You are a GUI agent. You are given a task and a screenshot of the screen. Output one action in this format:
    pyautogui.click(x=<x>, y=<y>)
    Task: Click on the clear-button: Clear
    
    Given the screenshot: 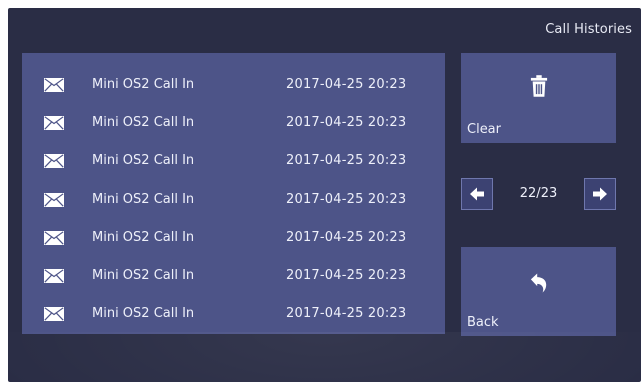 What is the action you would take?
    pyautogui.click(x=538, y=98)
    